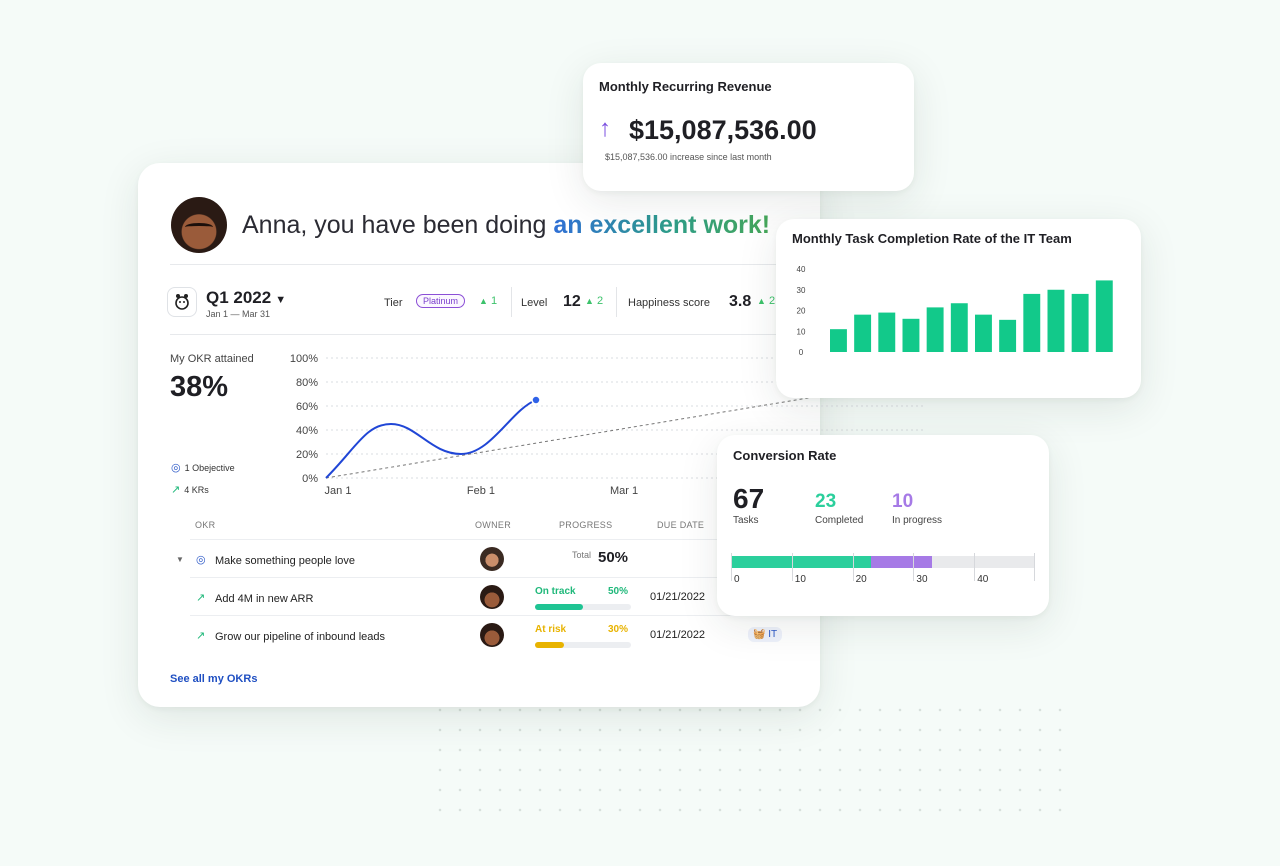 This screenshot has width=1280, height=866. What do you see at coordinates (922, 579) in the screenshot?
I see `axis-tick-label: 30` at bounding box center [922, 579].